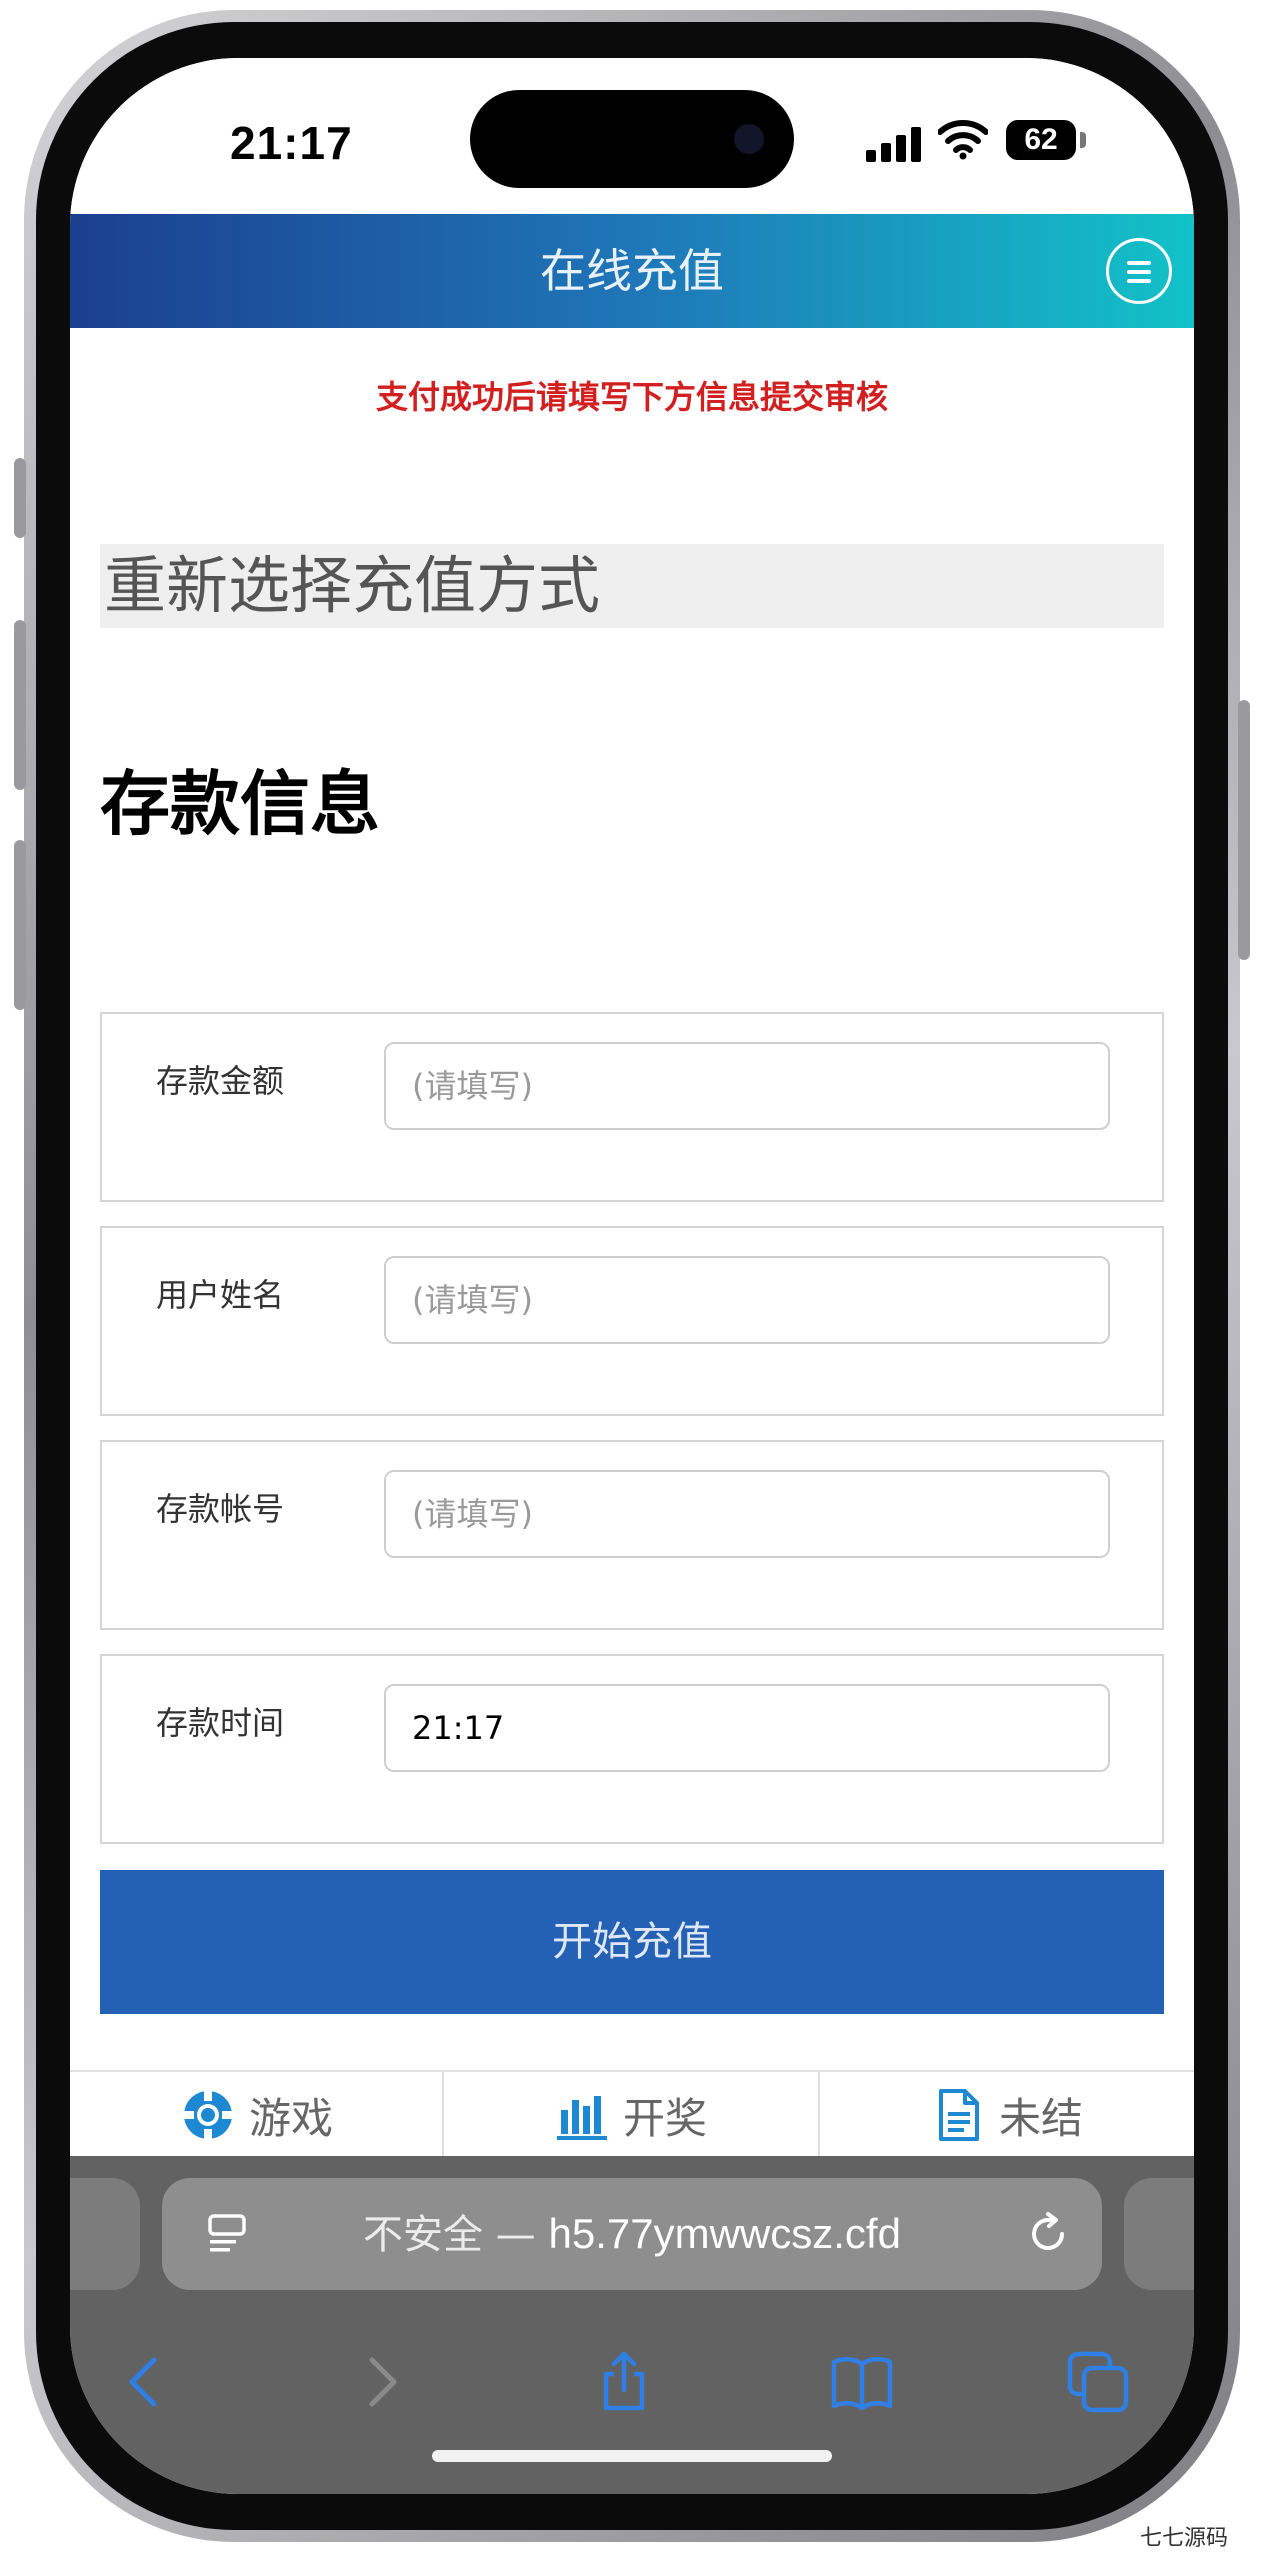  I want to click on amount-label: 存款金额, so click(220, 1081).